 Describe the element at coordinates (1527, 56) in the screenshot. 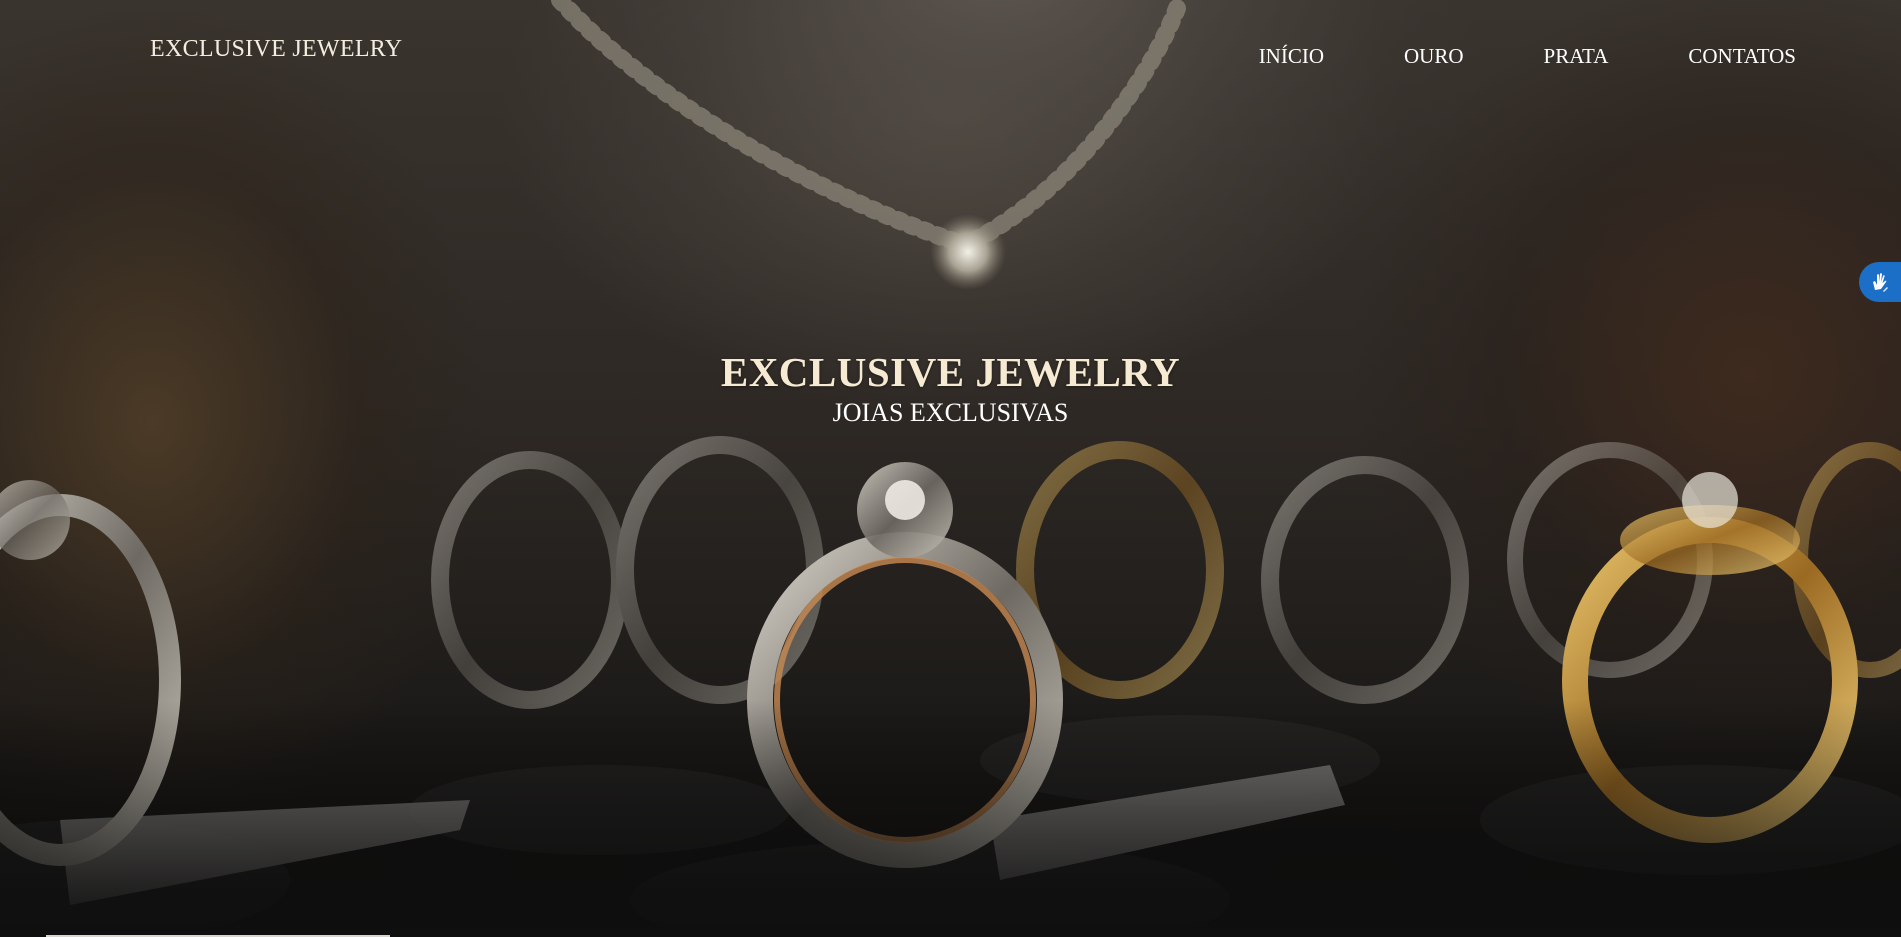

I see `main-nav: INÍCIO OURO PRATA CONTATOS` at that location.